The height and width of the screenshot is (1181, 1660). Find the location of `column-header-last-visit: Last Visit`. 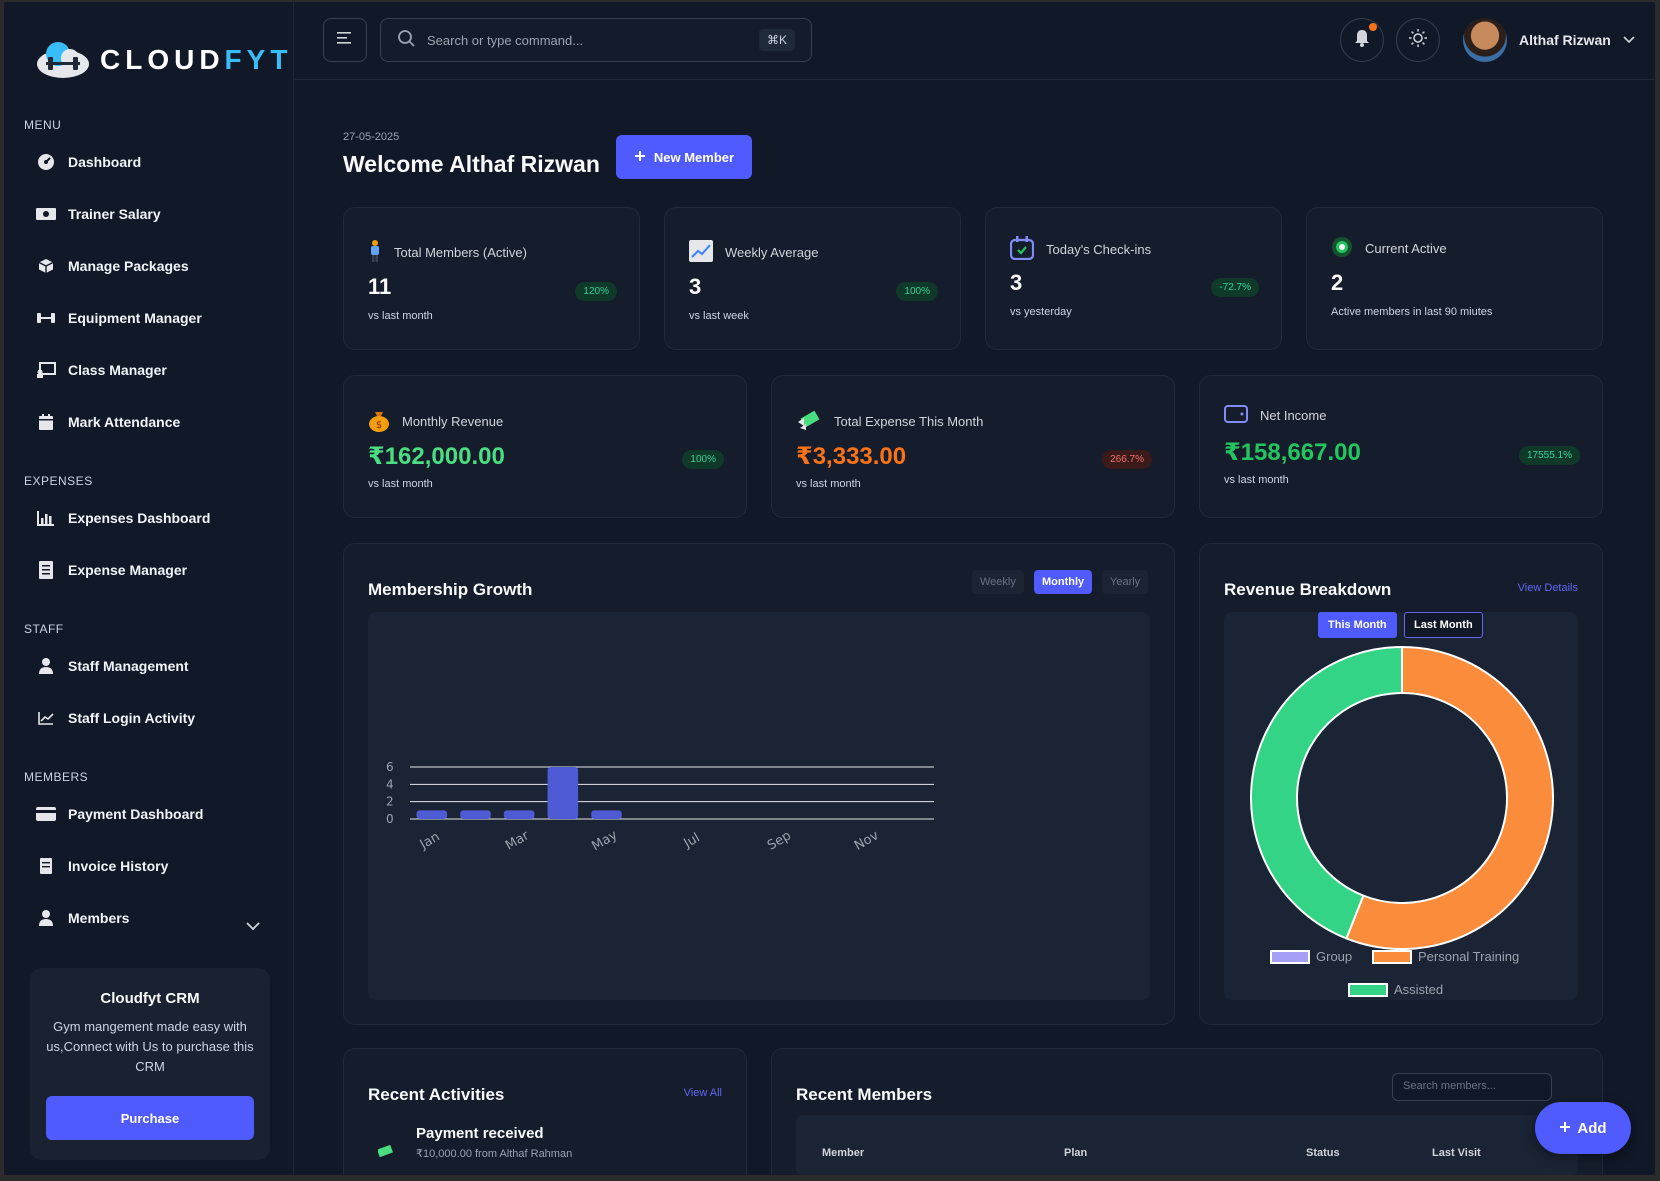

column-header-last-visit: Last Visit is located at coordinates (1456, 1153).